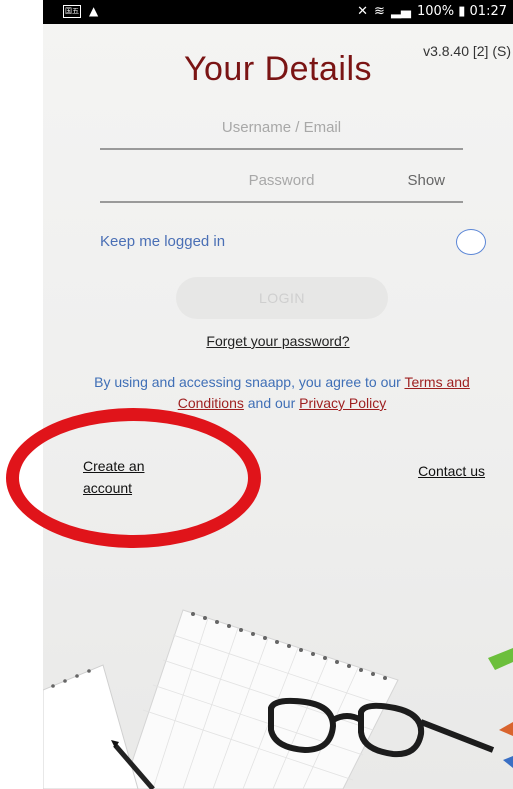 This screenshot has height=789, width=513. What do you see at coordinates (91, 726) in the screenshot?
I see `notepad-front` at bounding box center [91, 726].